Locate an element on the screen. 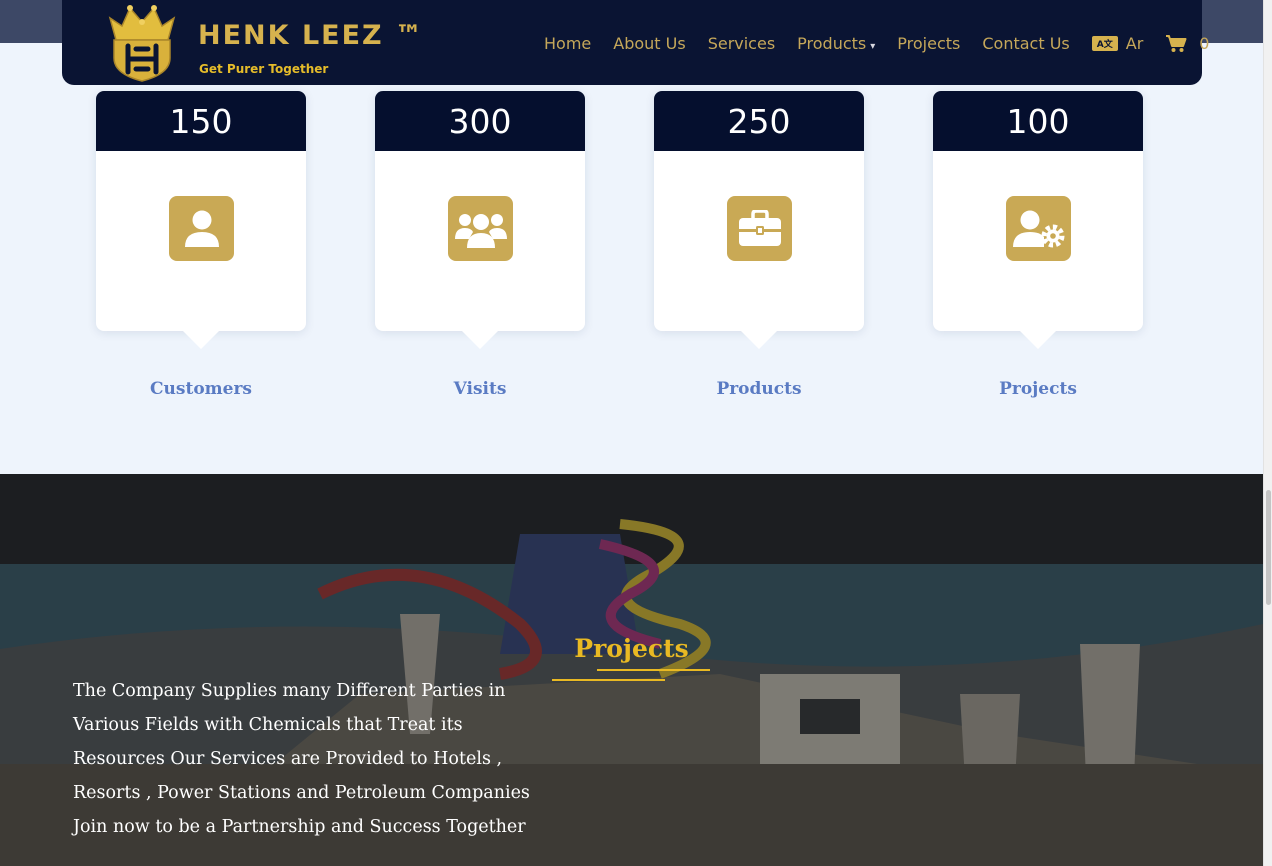  brand-tagline: Get Purer Together is located at coordinates (264, 69).